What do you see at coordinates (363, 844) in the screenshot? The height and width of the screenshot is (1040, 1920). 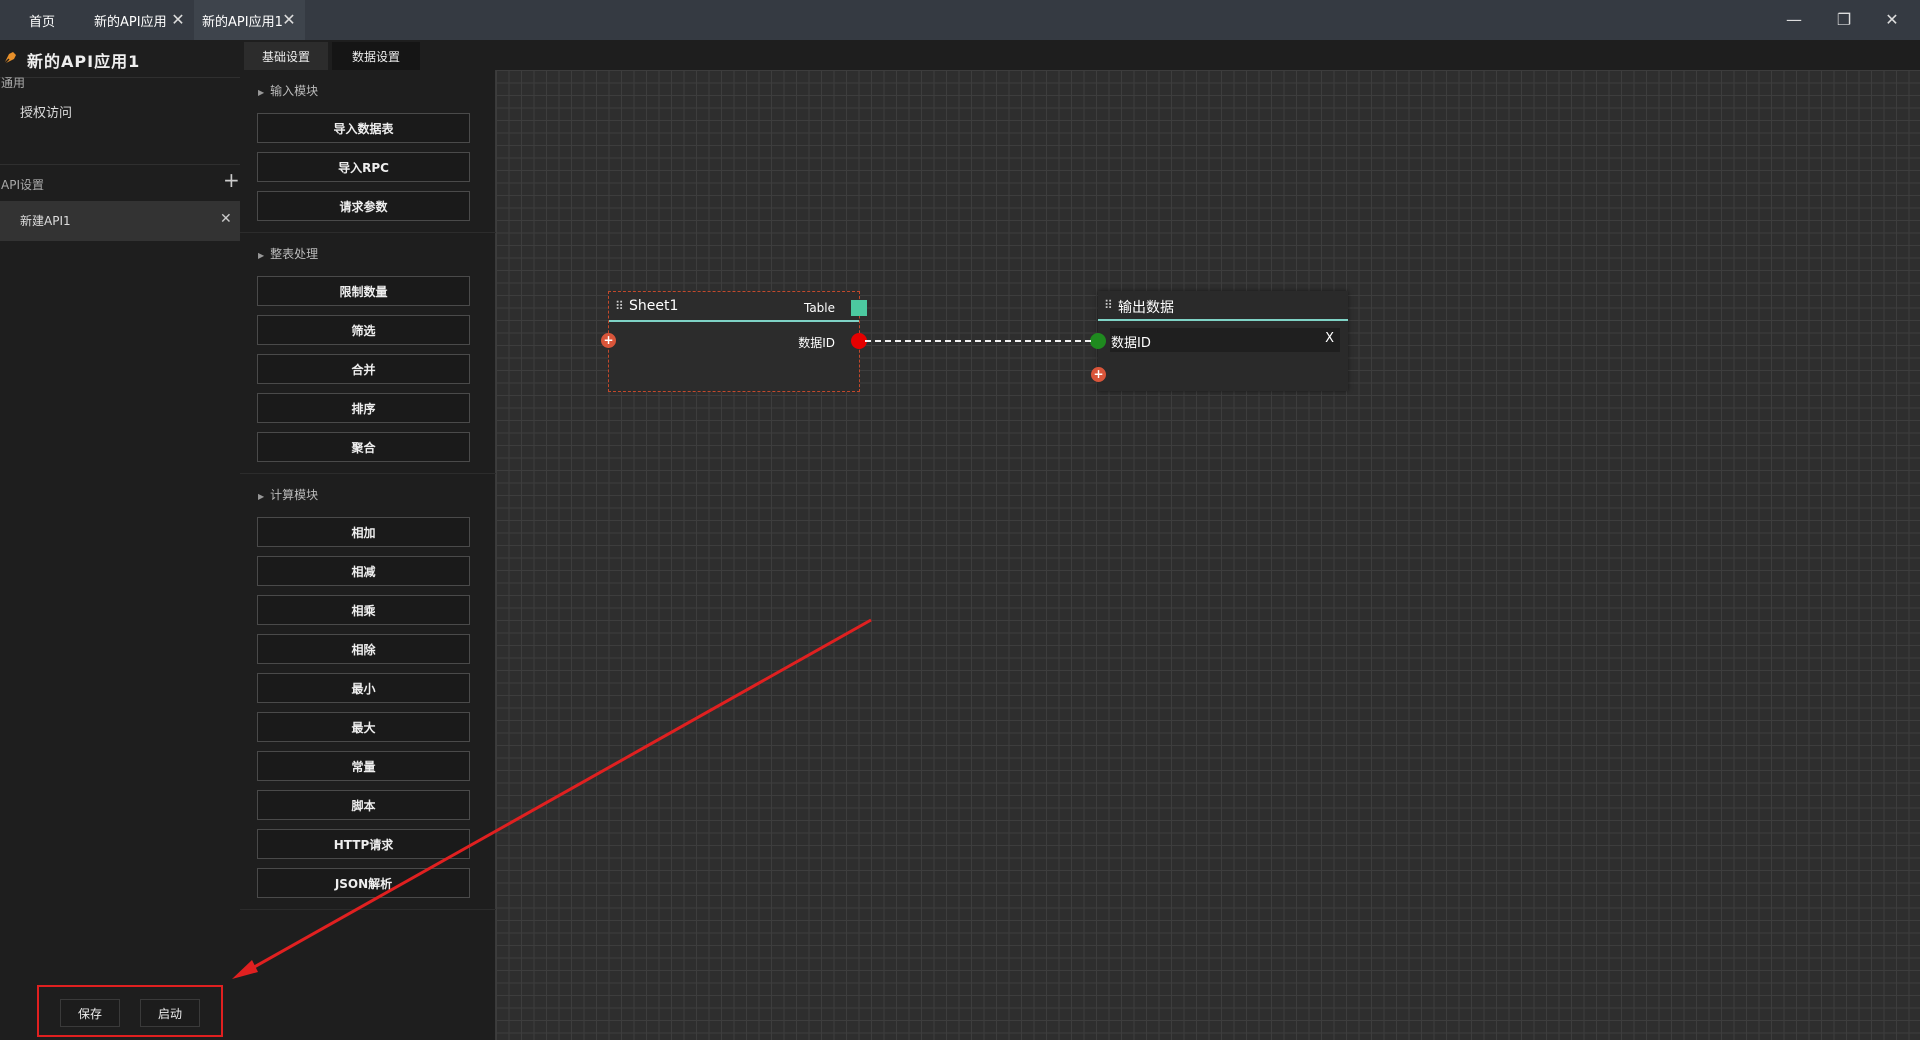 I see `tool-http-request-button: HTTP请求` at bounding box center [363, 844].